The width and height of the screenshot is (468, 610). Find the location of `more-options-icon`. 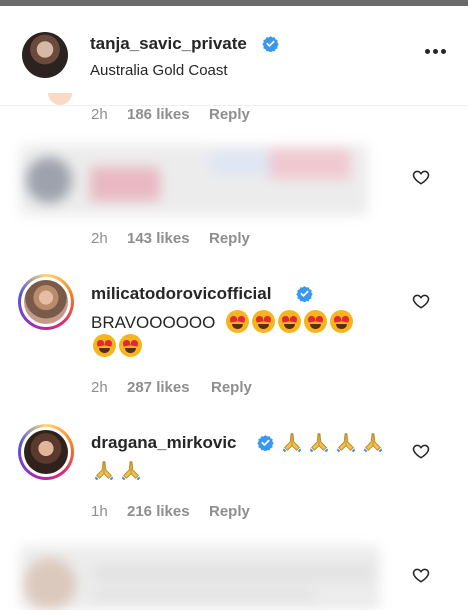

more-options-icon is located at coordinates (436, 52).